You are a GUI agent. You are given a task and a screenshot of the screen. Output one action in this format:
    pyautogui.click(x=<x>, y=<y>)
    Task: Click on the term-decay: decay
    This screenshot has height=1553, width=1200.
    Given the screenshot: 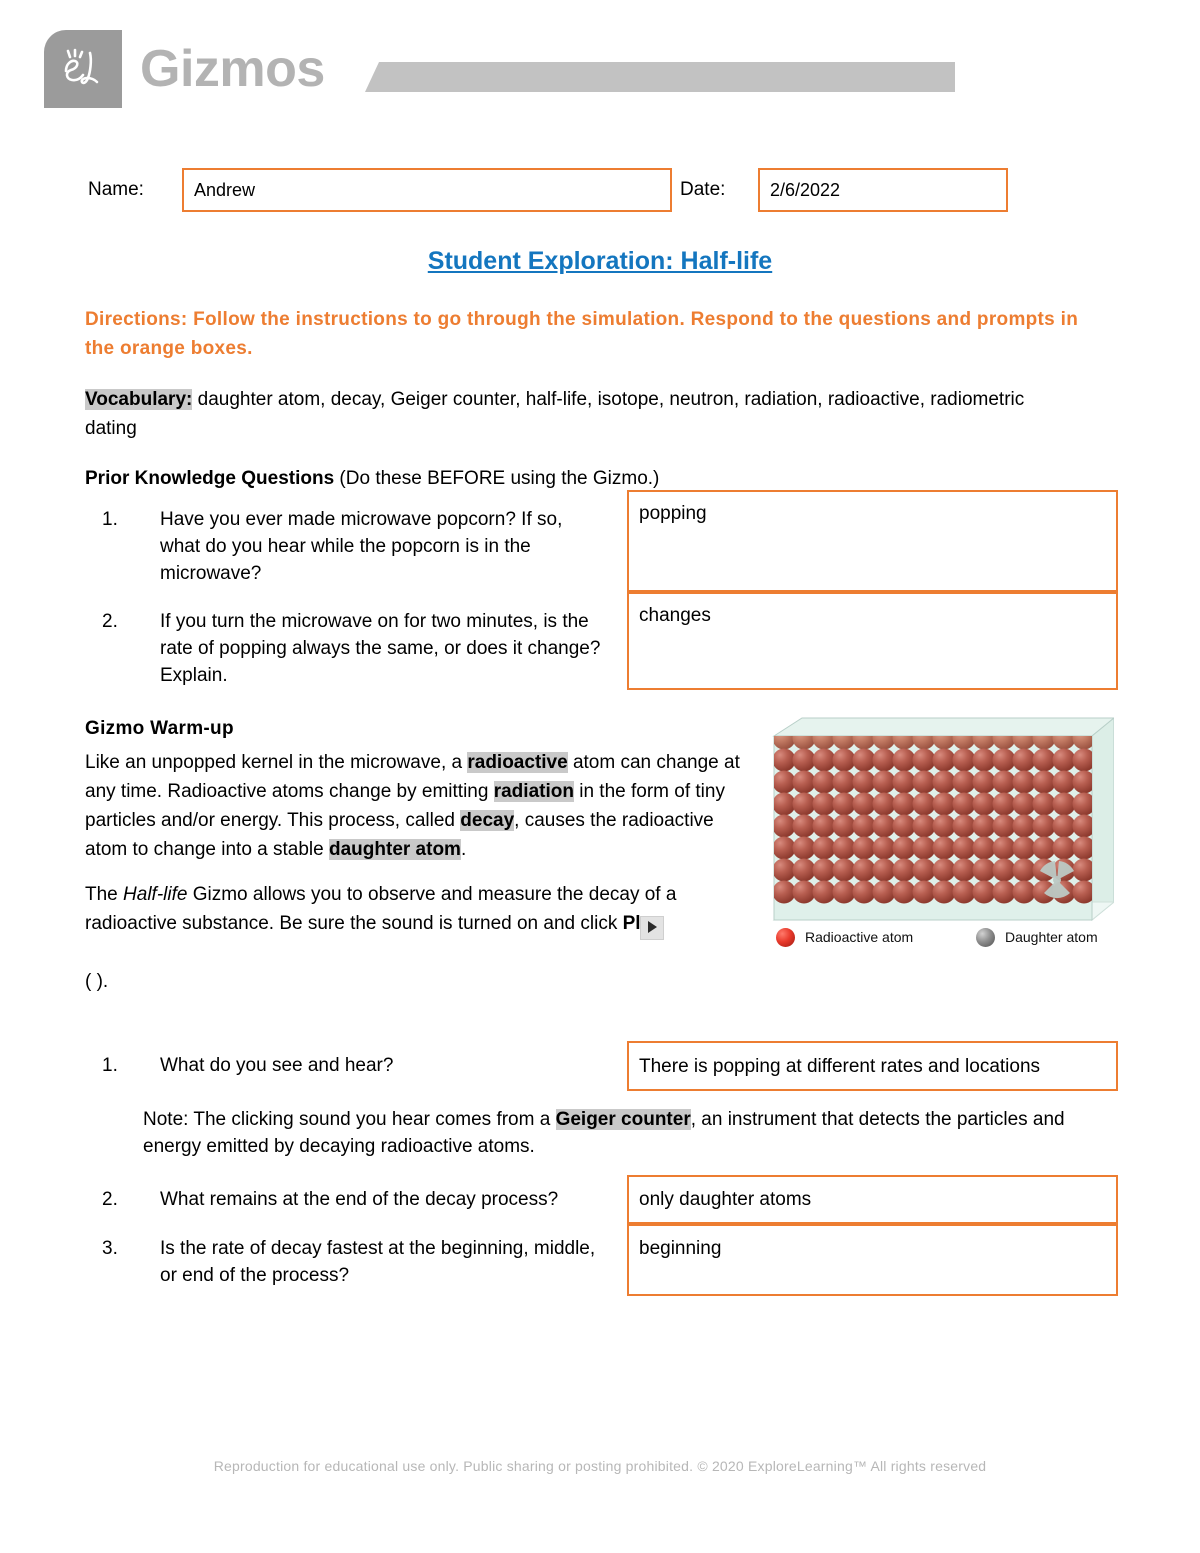 What is the action you would take?
    pyautogui.click(x=487, y=820)
    